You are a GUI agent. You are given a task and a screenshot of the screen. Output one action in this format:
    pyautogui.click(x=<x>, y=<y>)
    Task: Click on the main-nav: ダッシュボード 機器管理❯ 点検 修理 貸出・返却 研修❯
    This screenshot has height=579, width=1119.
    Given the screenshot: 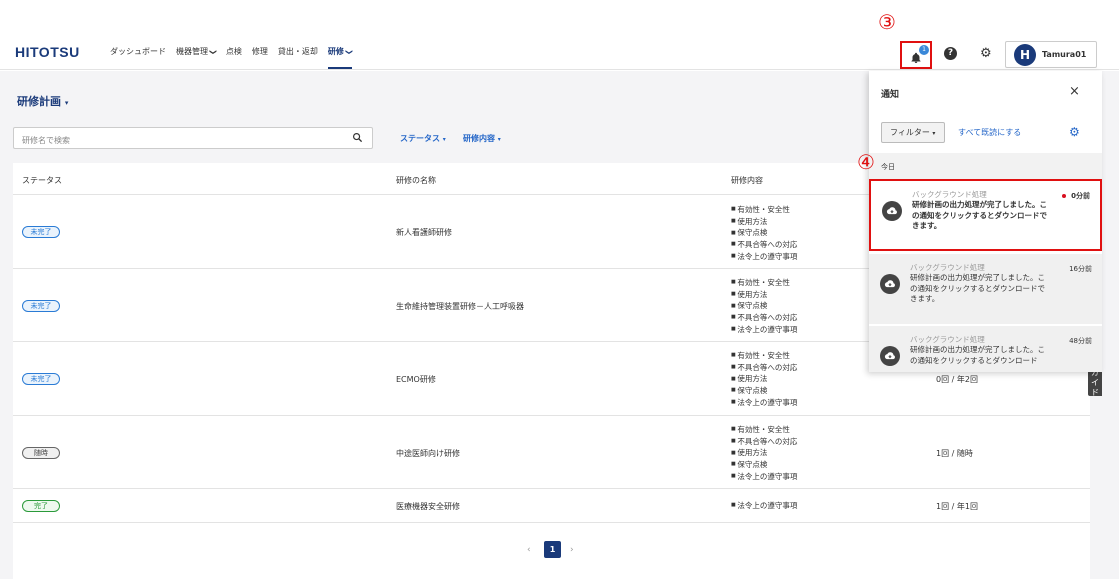 What is the action you would take?
    pyautogui.click(x=231, y=57)
    